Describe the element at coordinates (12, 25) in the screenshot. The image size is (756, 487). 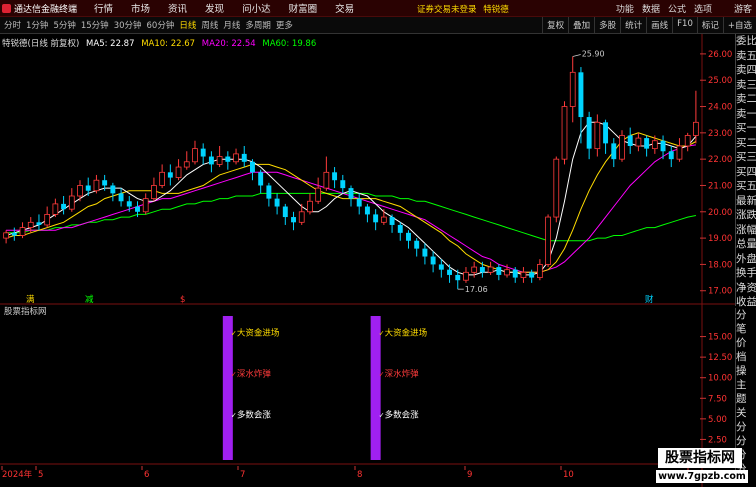
I see `period-tab: 分时` at that location.